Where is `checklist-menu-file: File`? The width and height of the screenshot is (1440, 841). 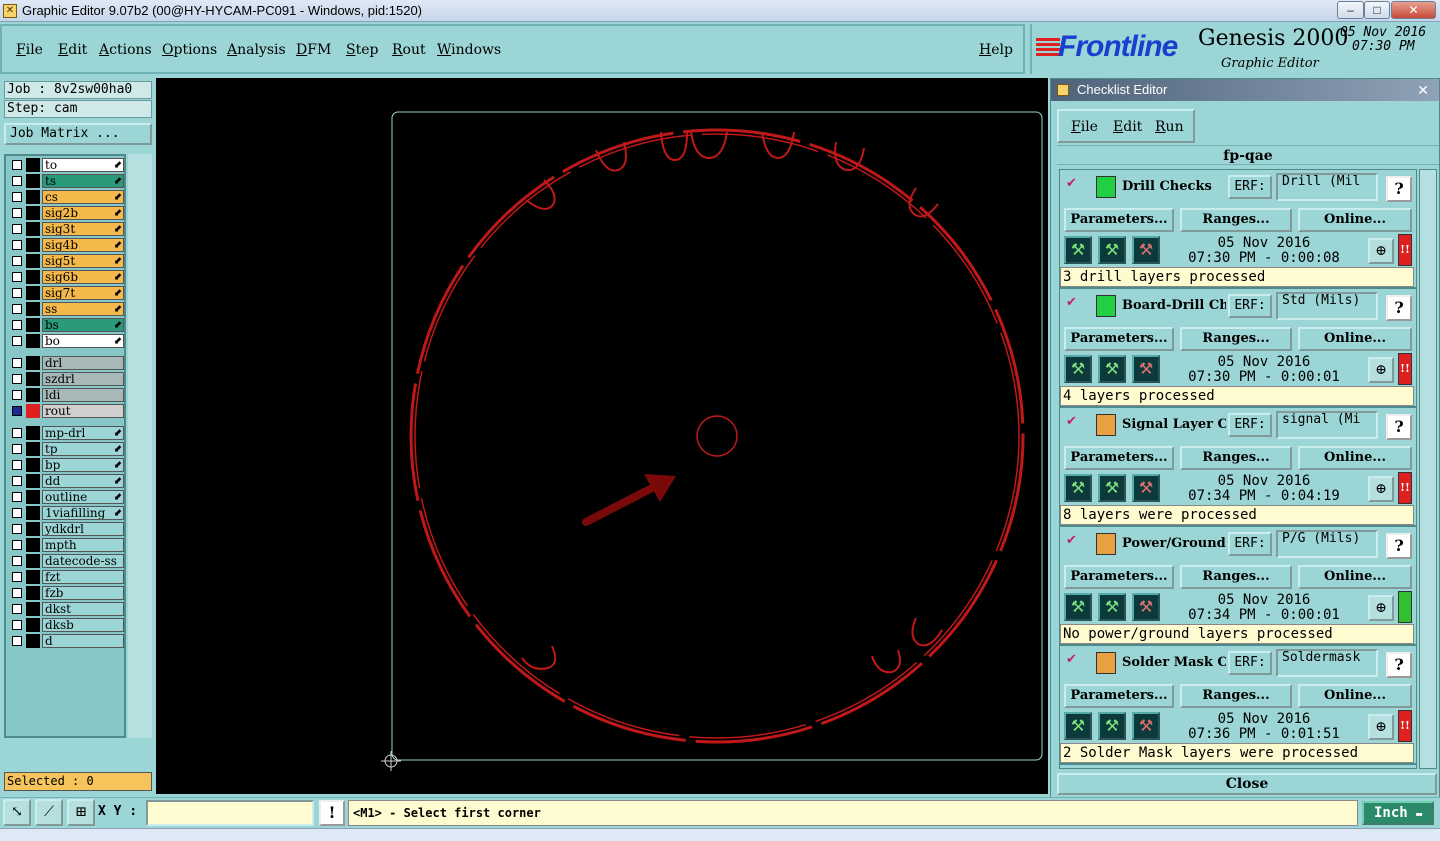 checklist-menu-file: File is located at coordinates (1084, 127).